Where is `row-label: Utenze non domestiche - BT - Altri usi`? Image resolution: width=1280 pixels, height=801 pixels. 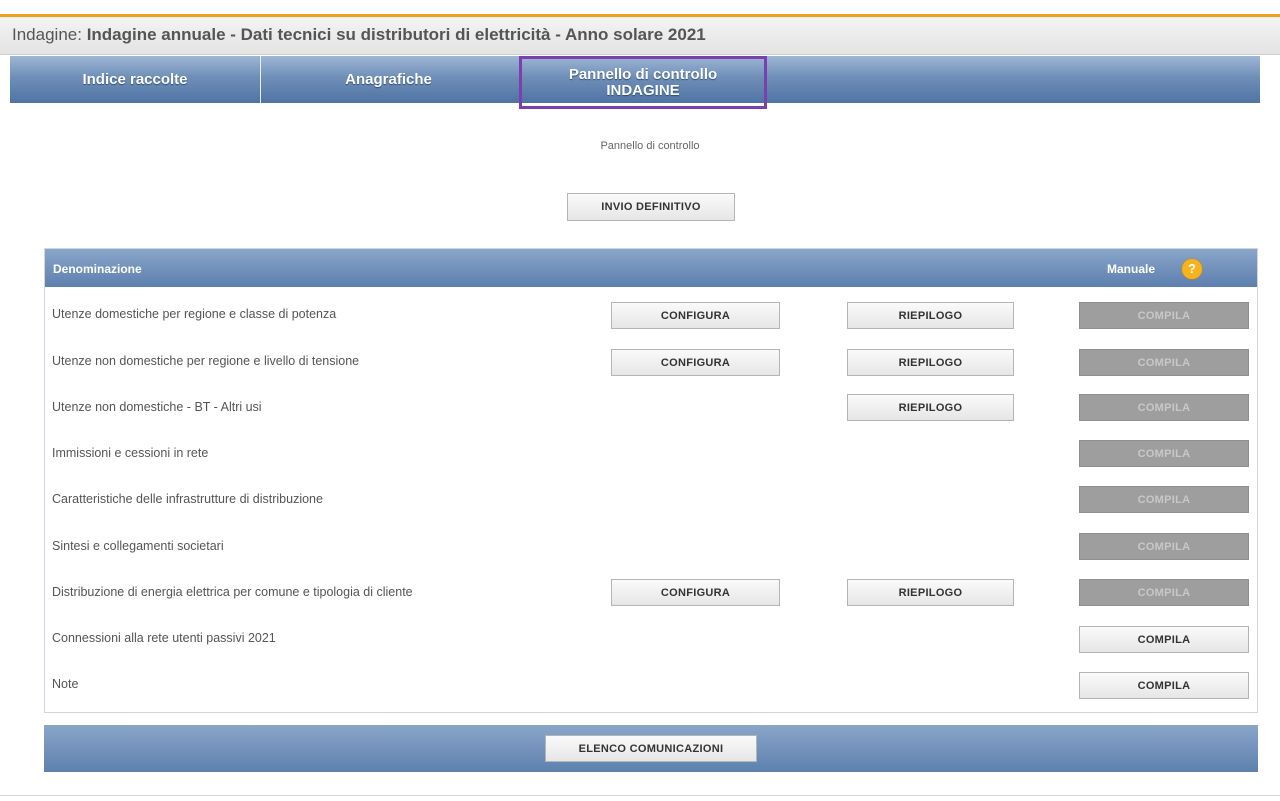
row-label: Utenze non domestiche - BT - Altri usi is located at coordinates (157, 407).